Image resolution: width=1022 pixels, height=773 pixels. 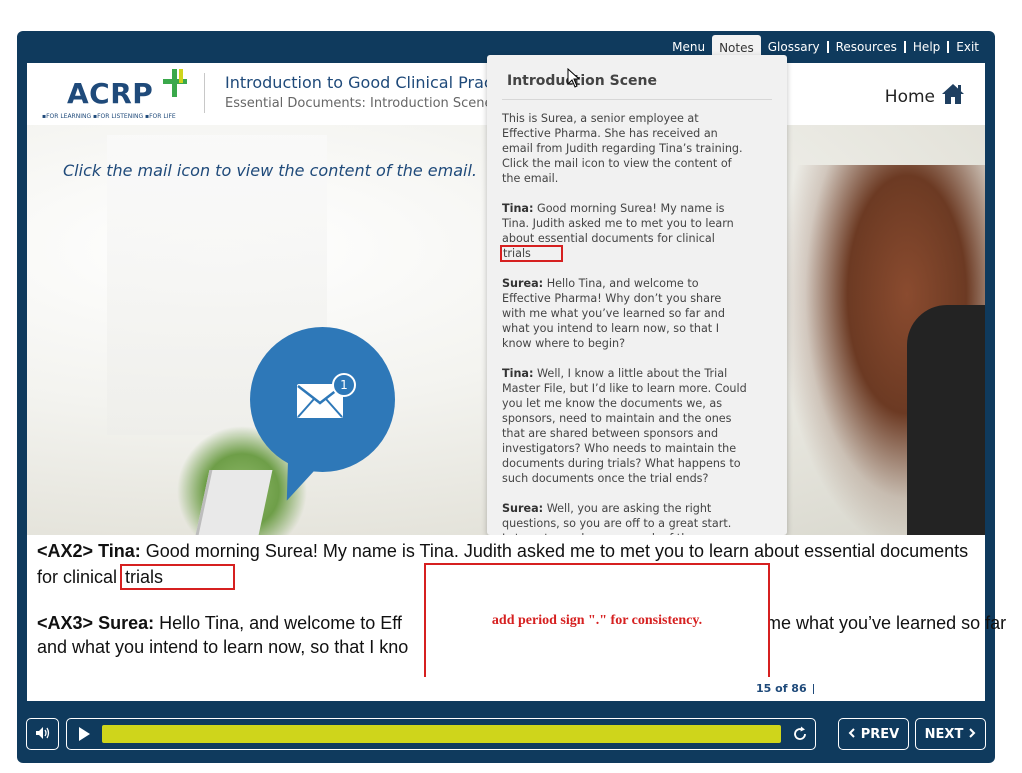 I want to click on speaker-icon, so click(x=43, y=734).